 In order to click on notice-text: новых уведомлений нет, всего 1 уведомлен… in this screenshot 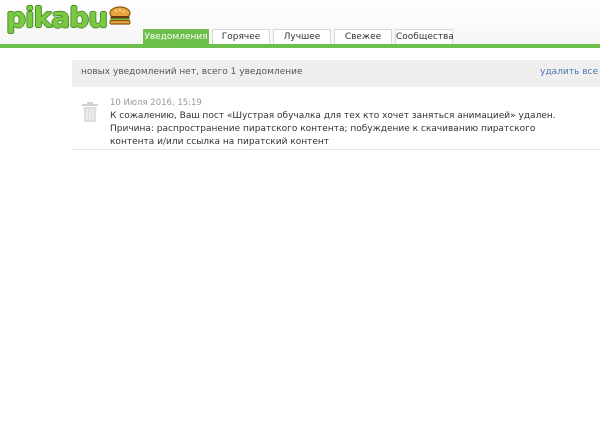, I will do `click(192, 72)`.